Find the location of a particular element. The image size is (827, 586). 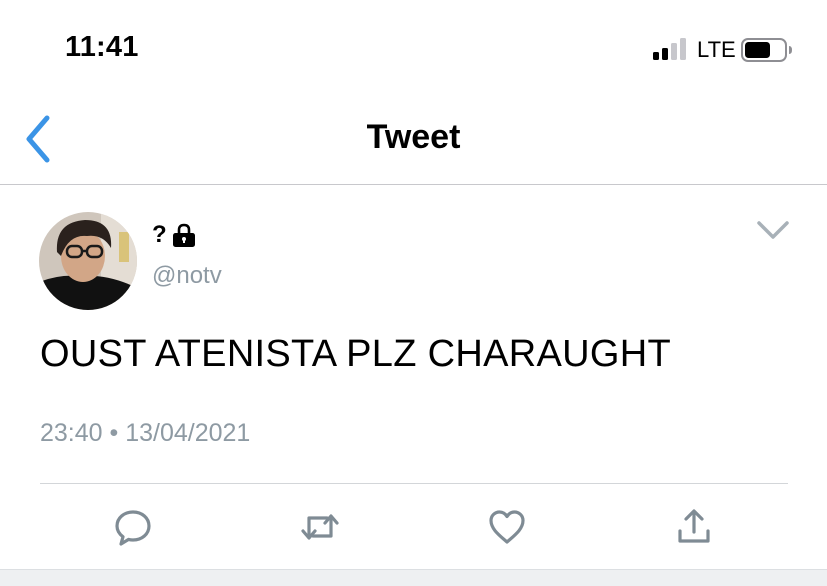

signal-strength-icon is located at coordinates (669, 49).